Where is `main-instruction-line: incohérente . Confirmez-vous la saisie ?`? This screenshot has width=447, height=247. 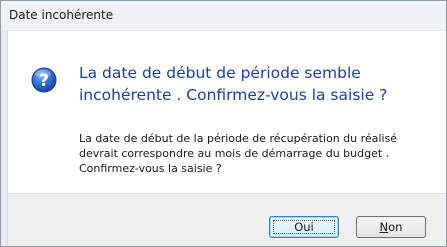 main-instruction-line: incohérente . Confirmez-vous la saisie ? is located at coordinates (233, 95).